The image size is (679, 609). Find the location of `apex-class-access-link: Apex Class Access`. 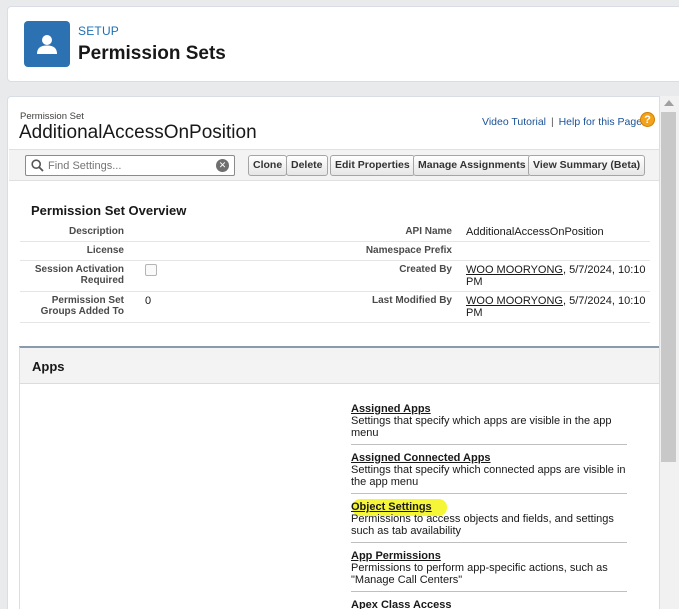

apex-class-access-link: Apex Class Access is located at coordinates (401, 604).